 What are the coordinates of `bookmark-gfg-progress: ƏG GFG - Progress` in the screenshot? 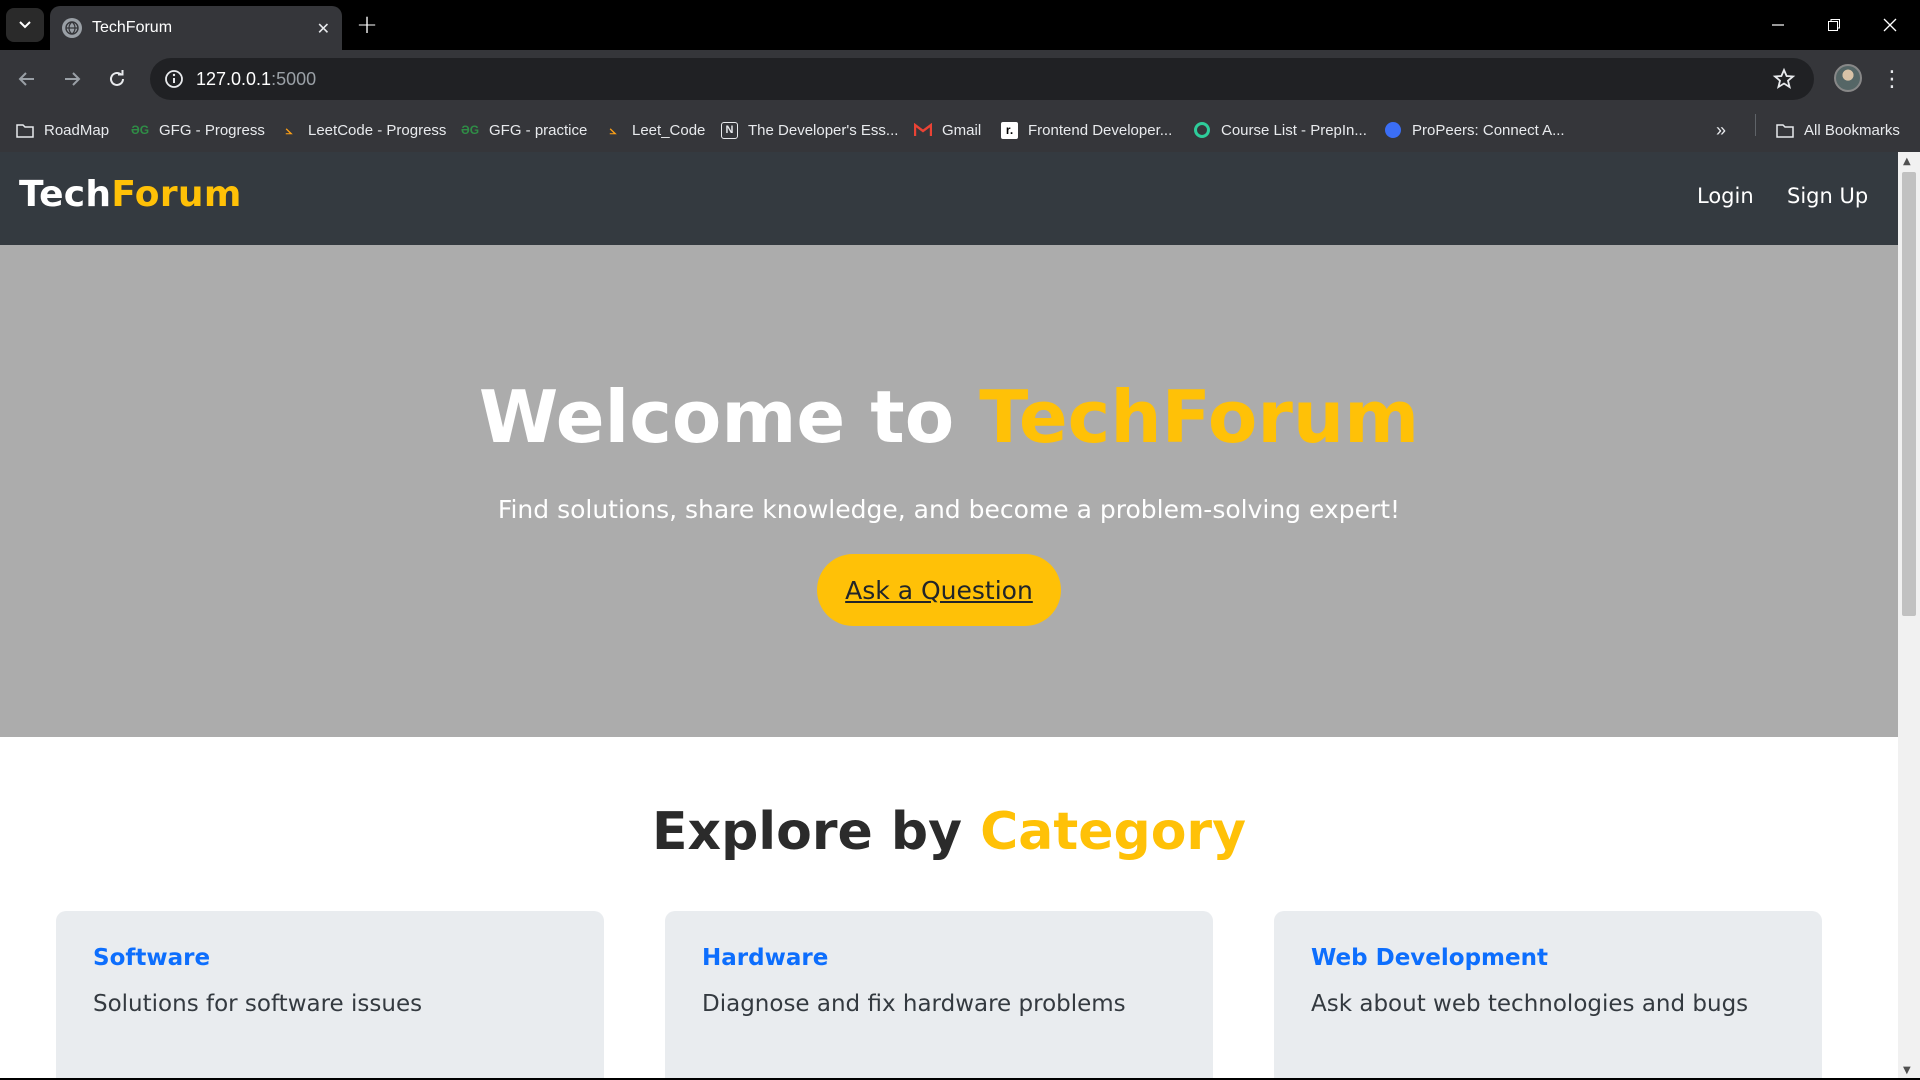 It's located at (198, 130).